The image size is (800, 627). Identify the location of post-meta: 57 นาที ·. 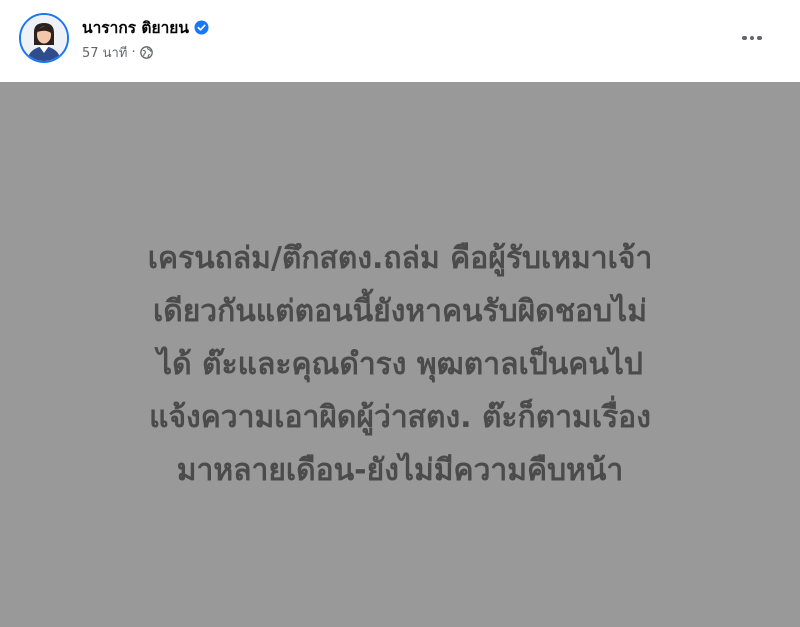
(117, 52).